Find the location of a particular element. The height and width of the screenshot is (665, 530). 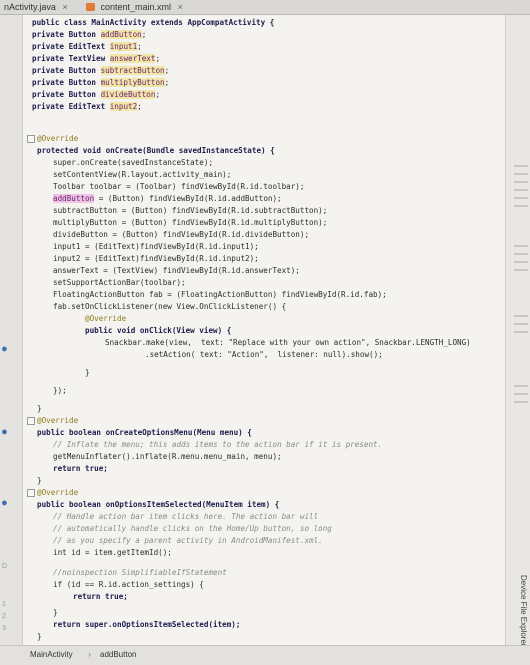

line-number: D is located at coordinates (5, 566).